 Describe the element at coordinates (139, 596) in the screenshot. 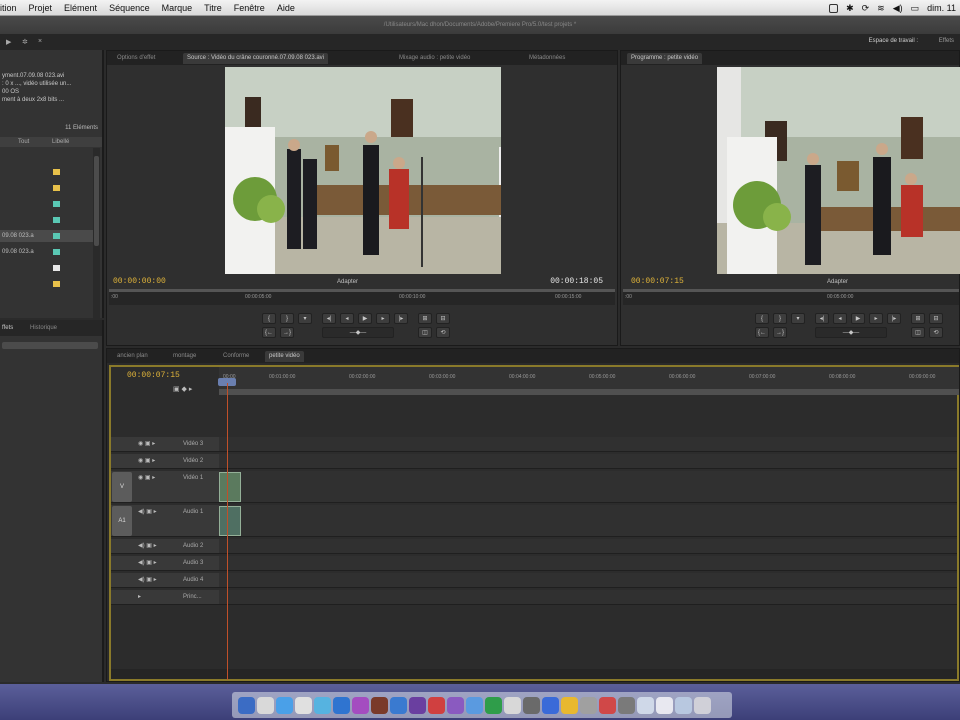

I see `speaker-icon: ▸` at that location.